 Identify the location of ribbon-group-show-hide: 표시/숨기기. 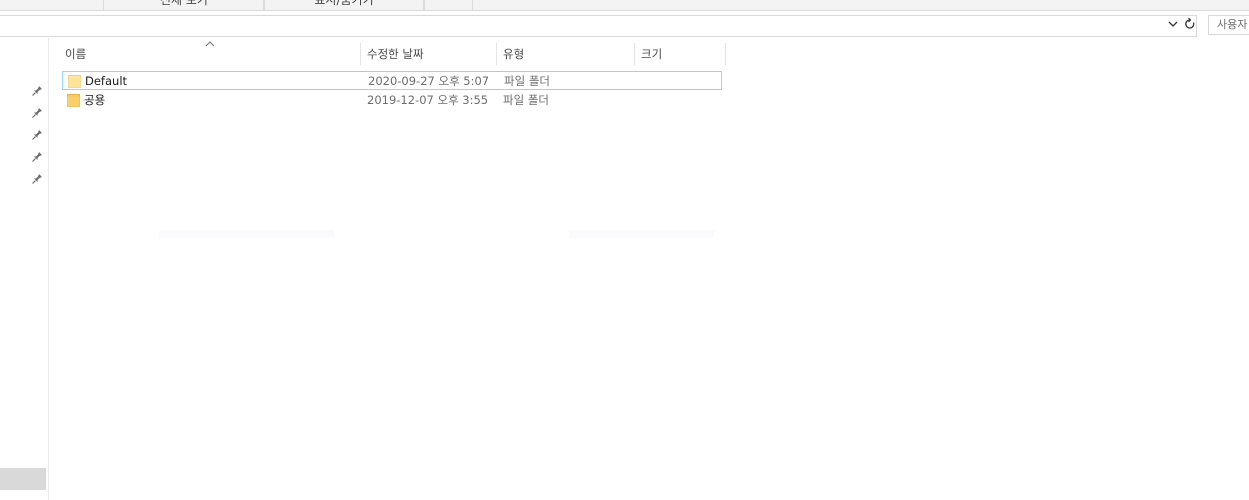
(344, 5).